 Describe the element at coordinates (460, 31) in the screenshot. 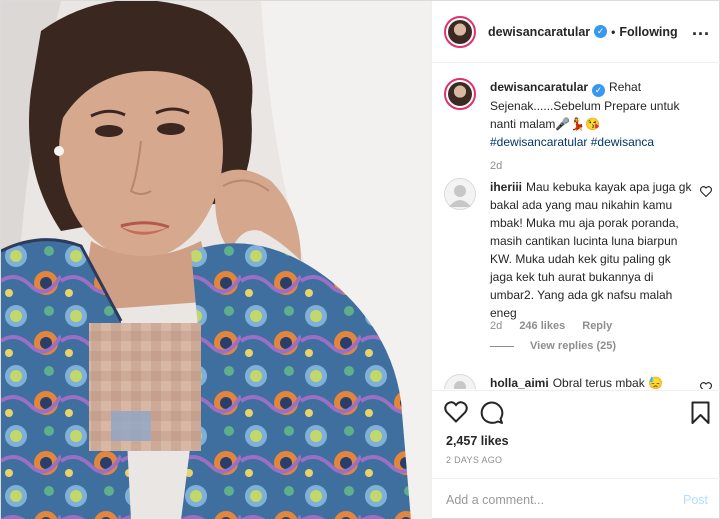

I see `avatar` at that location.